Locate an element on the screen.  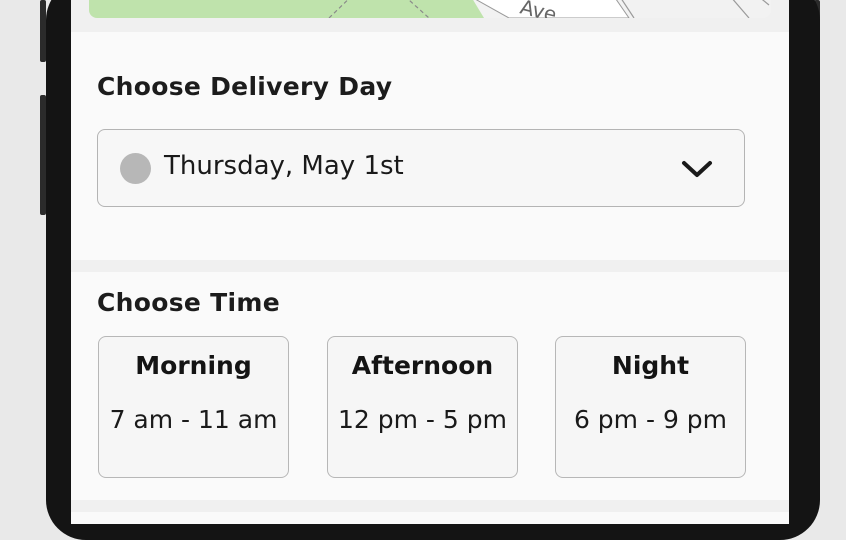
time-option-range: 7 am - 11 am is located at coordinates (193, 419).